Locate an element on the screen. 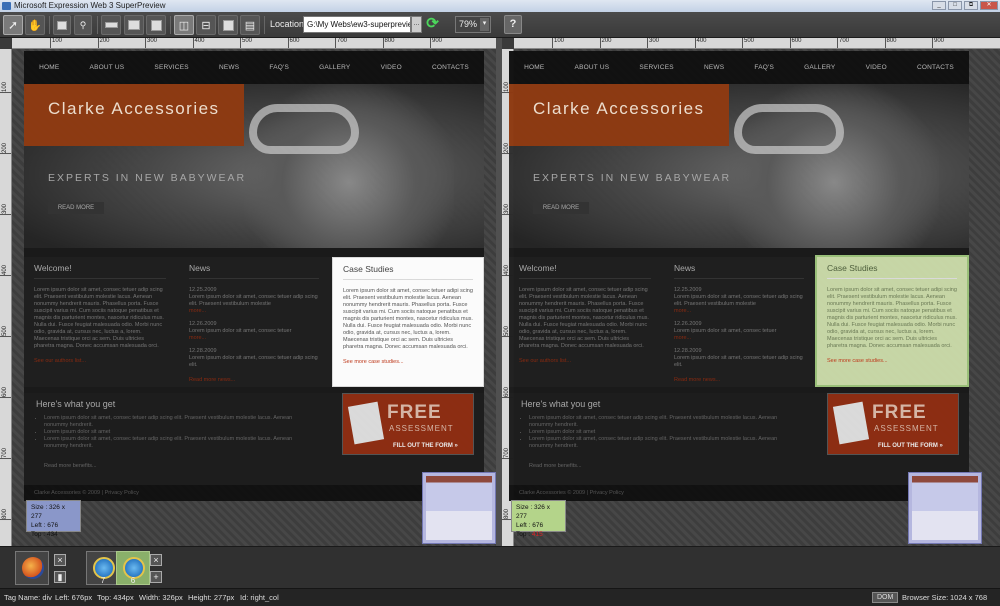 The height and width of the screenshot is (606, 1000). maximize-button: □ is located at coordinates (955, 5).